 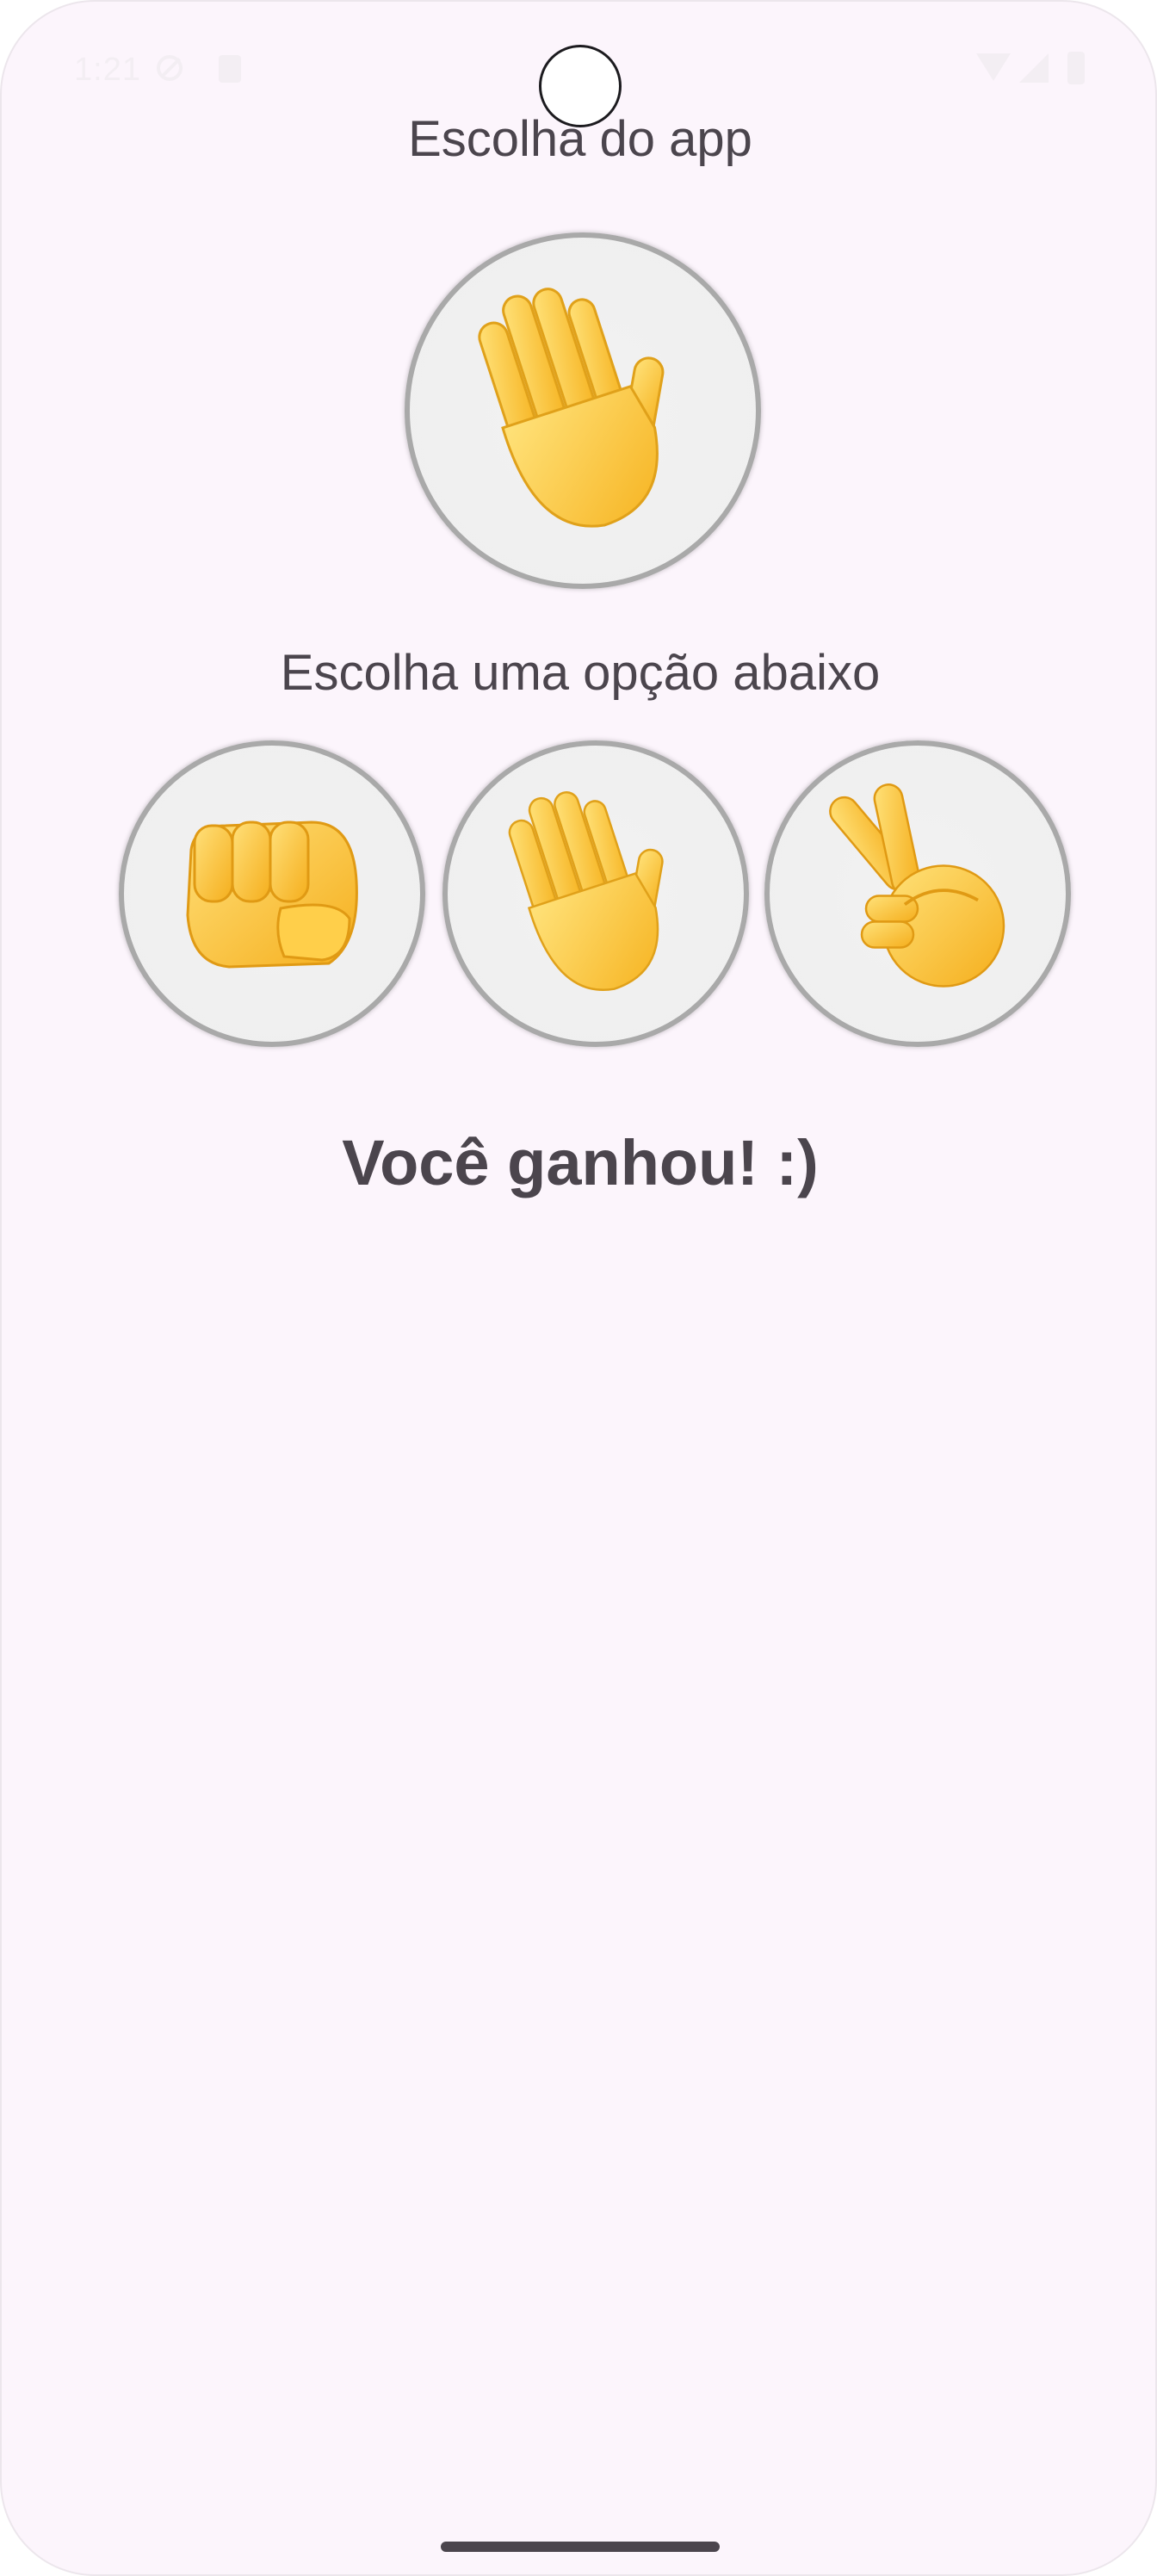 What do you see at coordinates (170, 68) in the screenshot?
I see `do-not-disturb-icon` at bounding box center [170, 68].